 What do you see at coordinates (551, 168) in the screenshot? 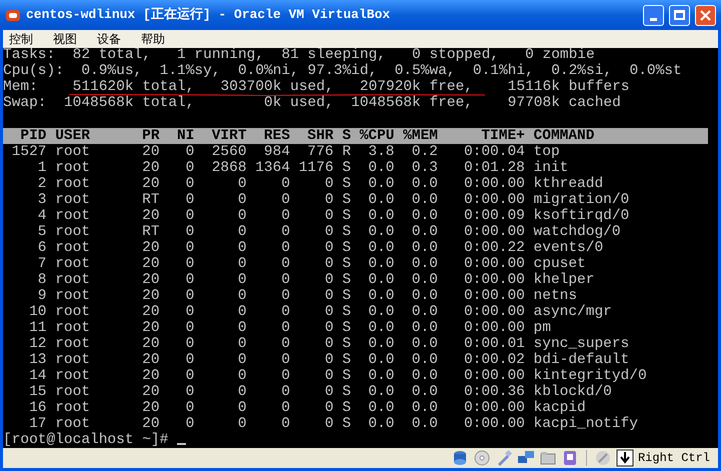
I see `table-cell: init` at bounding box center [551, 168].